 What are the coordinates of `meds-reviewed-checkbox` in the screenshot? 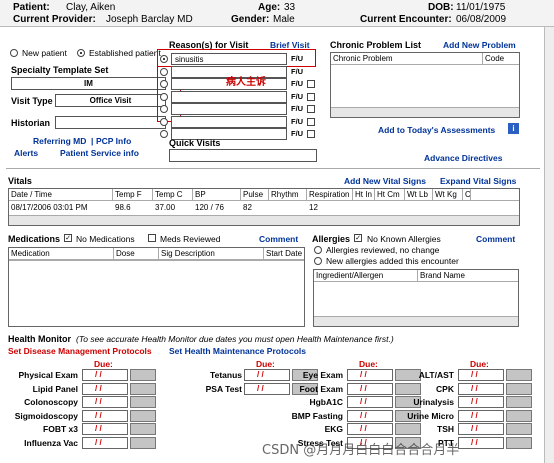 It's located at (152, 238).